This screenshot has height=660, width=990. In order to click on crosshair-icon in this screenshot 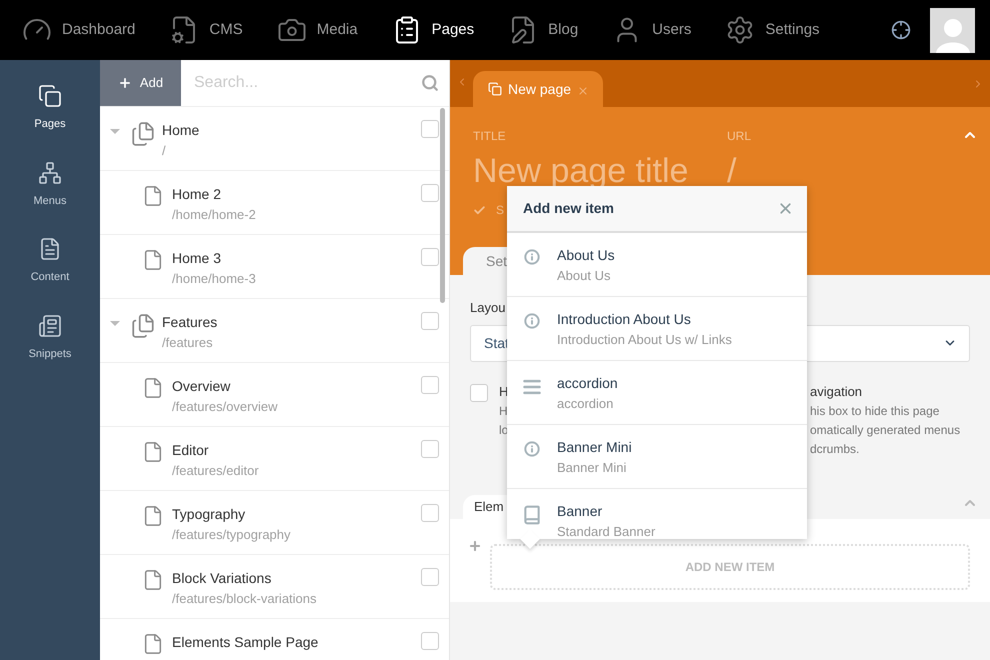, I will do `click(901, 30)`.